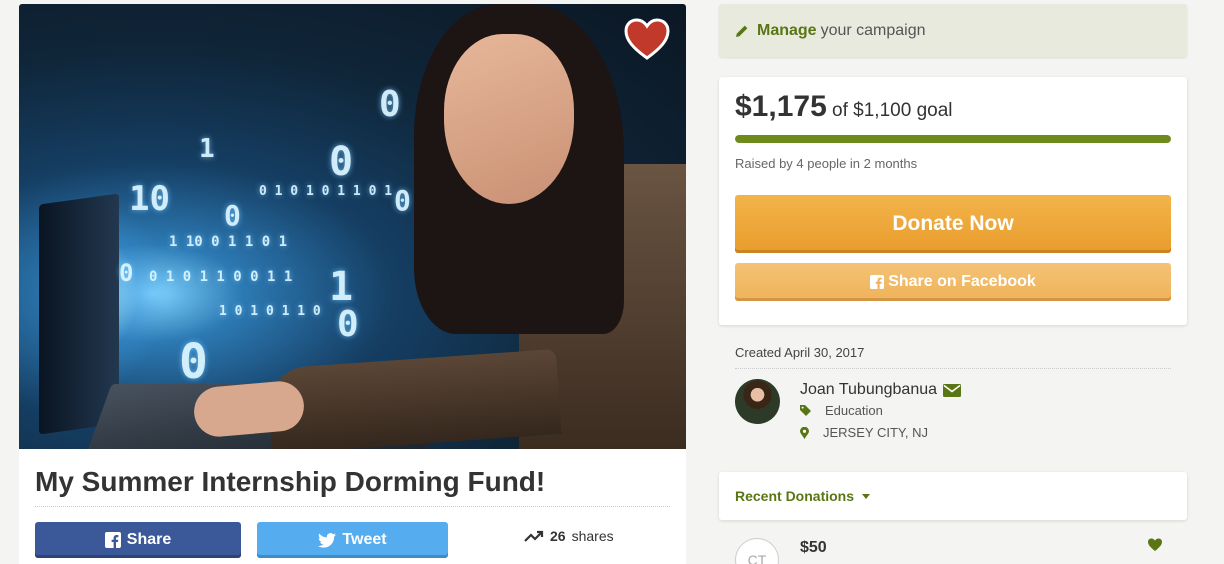  I want to click on binary-digit: 0 1 0 1 0 1 1 0 1, so click(326, 191).